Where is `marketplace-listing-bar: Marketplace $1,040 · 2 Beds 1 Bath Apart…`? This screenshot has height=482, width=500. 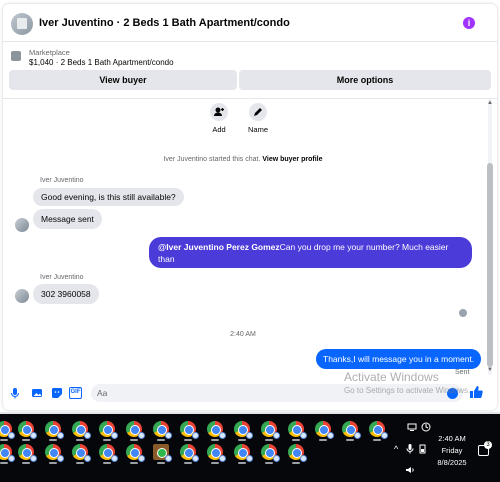 marketplace-listing-bar: Marketplace $1,040 · 2 Beds 1 Bath Apart… is located at coordinates (250, 70).